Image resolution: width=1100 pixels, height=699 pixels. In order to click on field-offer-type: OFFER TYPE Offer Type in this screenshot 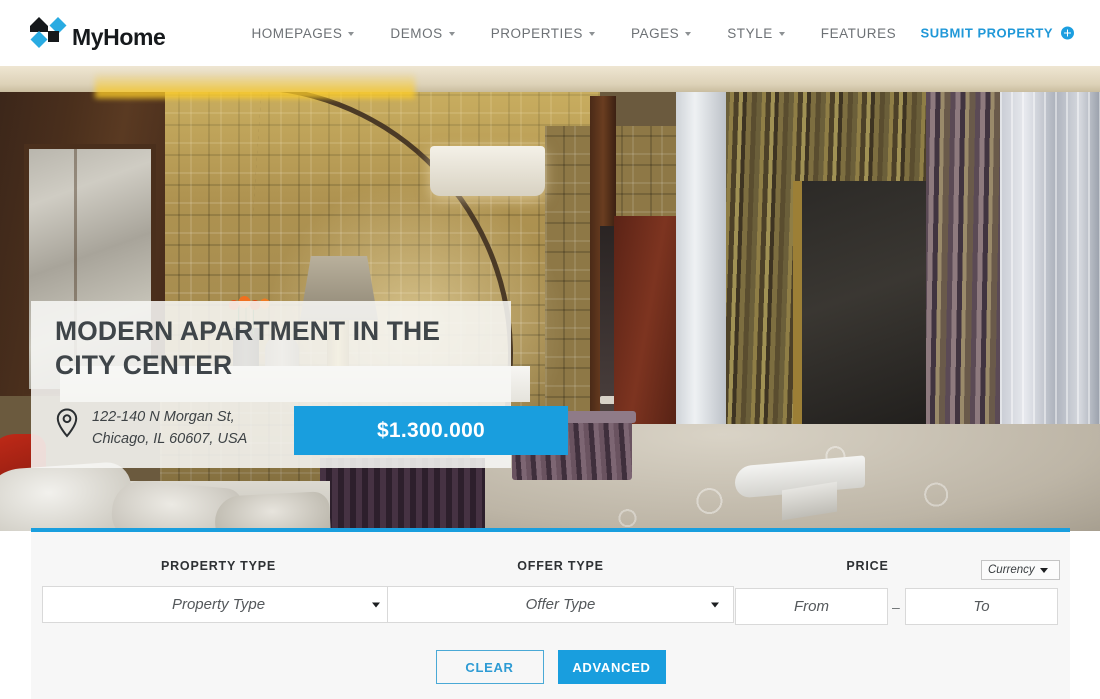, I will do `click(560, 591)`.